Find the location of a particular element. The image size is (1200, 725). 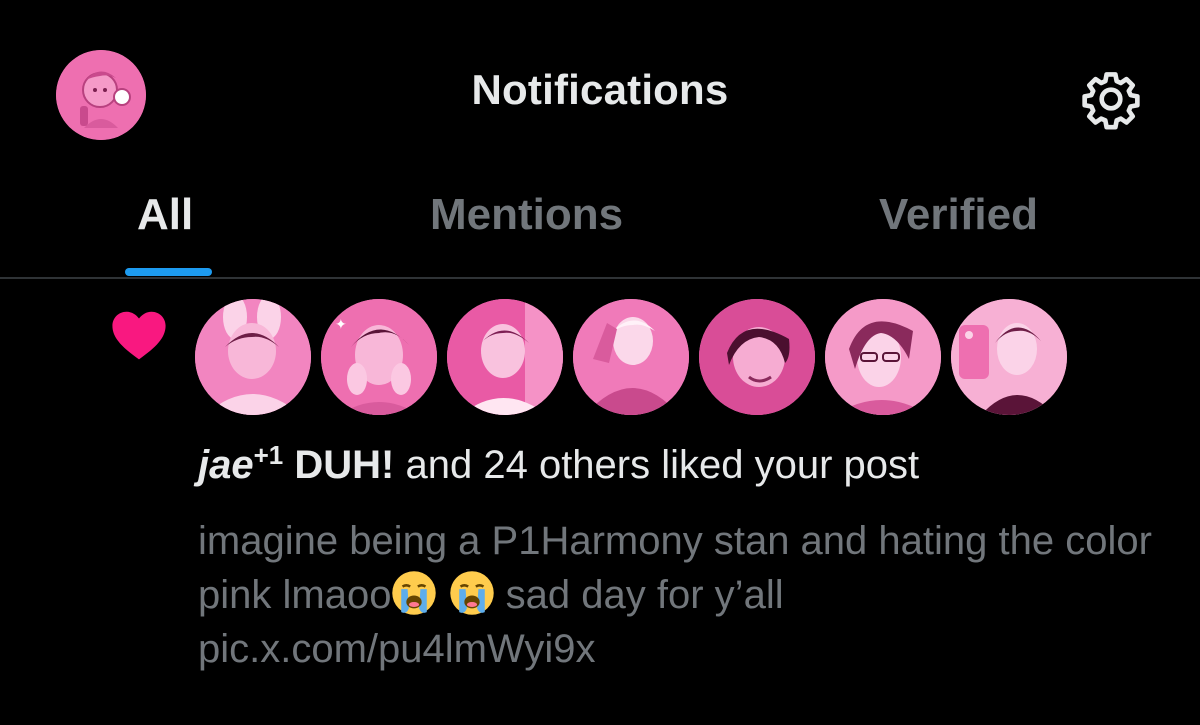

settings-button is located at coordinates (1111, 99).